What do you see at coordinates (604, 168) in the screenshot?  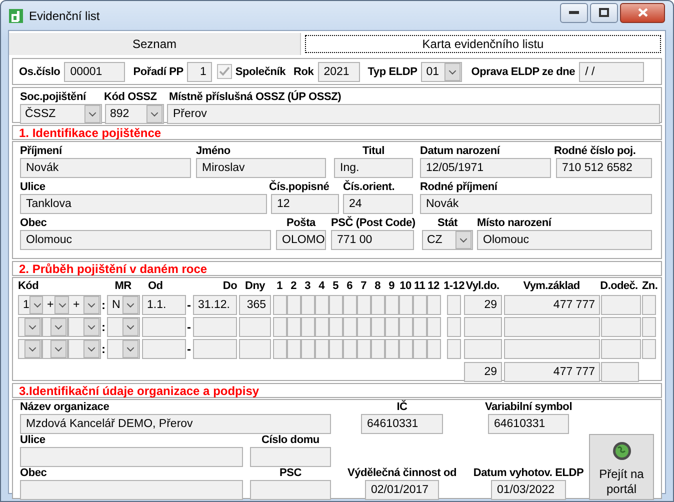 I see `text-field: 710 512 6582` at bounding box center [604, 168].